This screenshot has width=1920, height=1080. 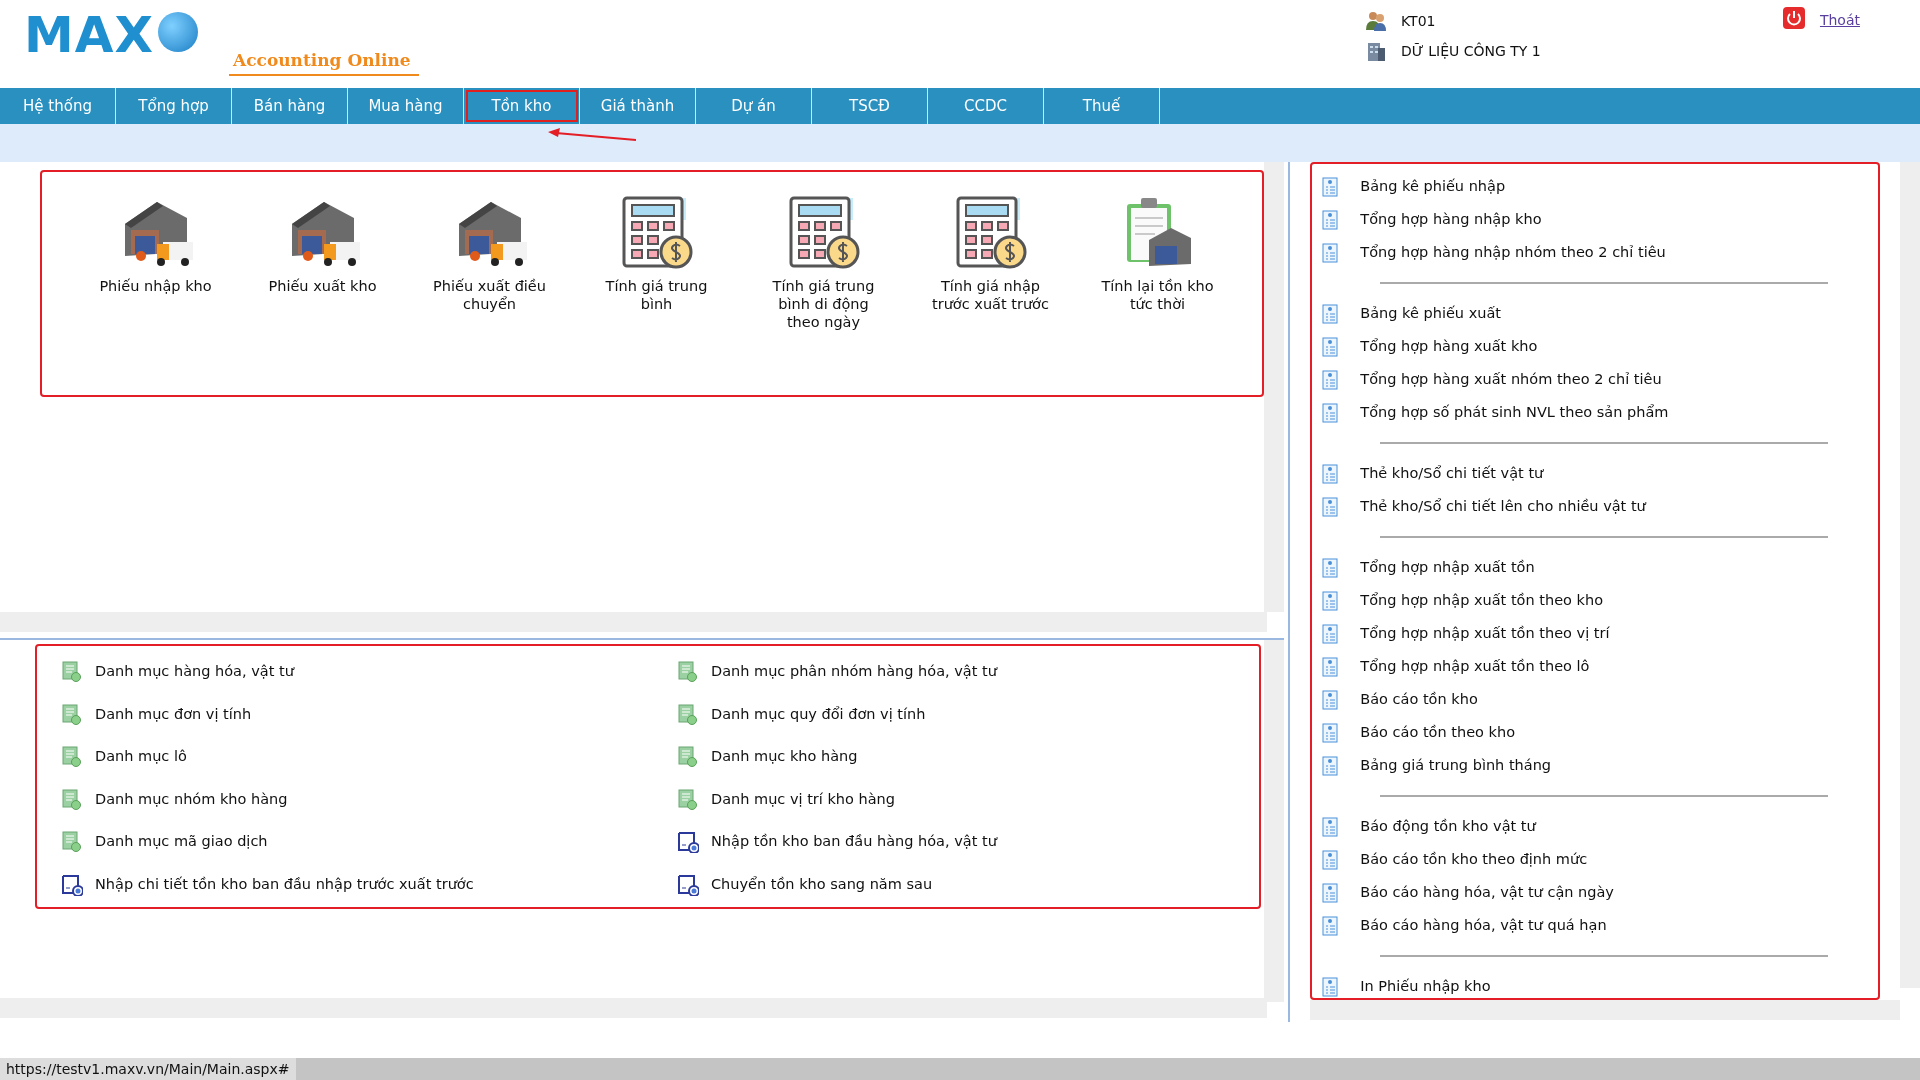 I want to click on company-name: DỮ LIỆU CÔNG TY 1, so click(x=1471, y=51).